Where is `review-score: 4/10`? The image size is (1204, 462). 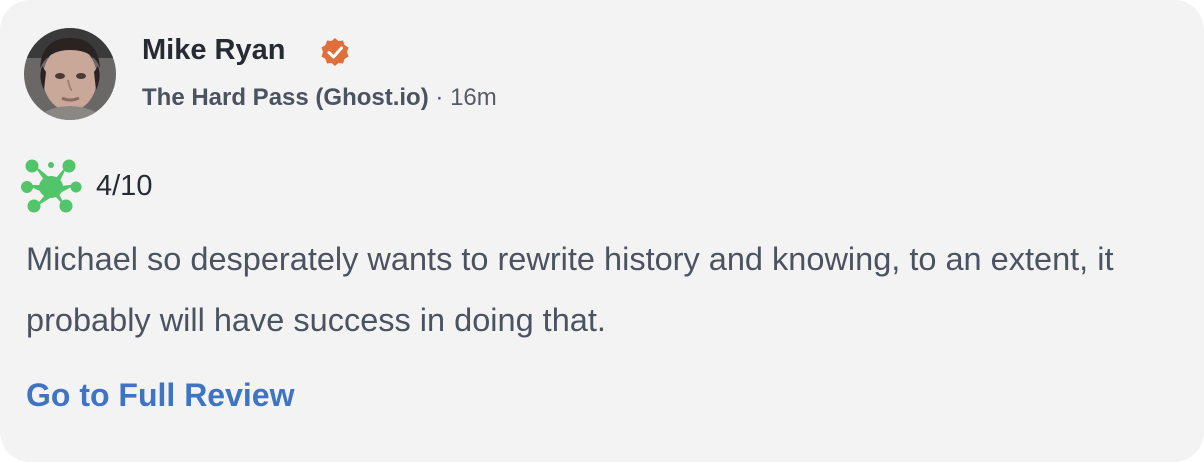
review-score: 4/10 is located at coordinates (124, 186).